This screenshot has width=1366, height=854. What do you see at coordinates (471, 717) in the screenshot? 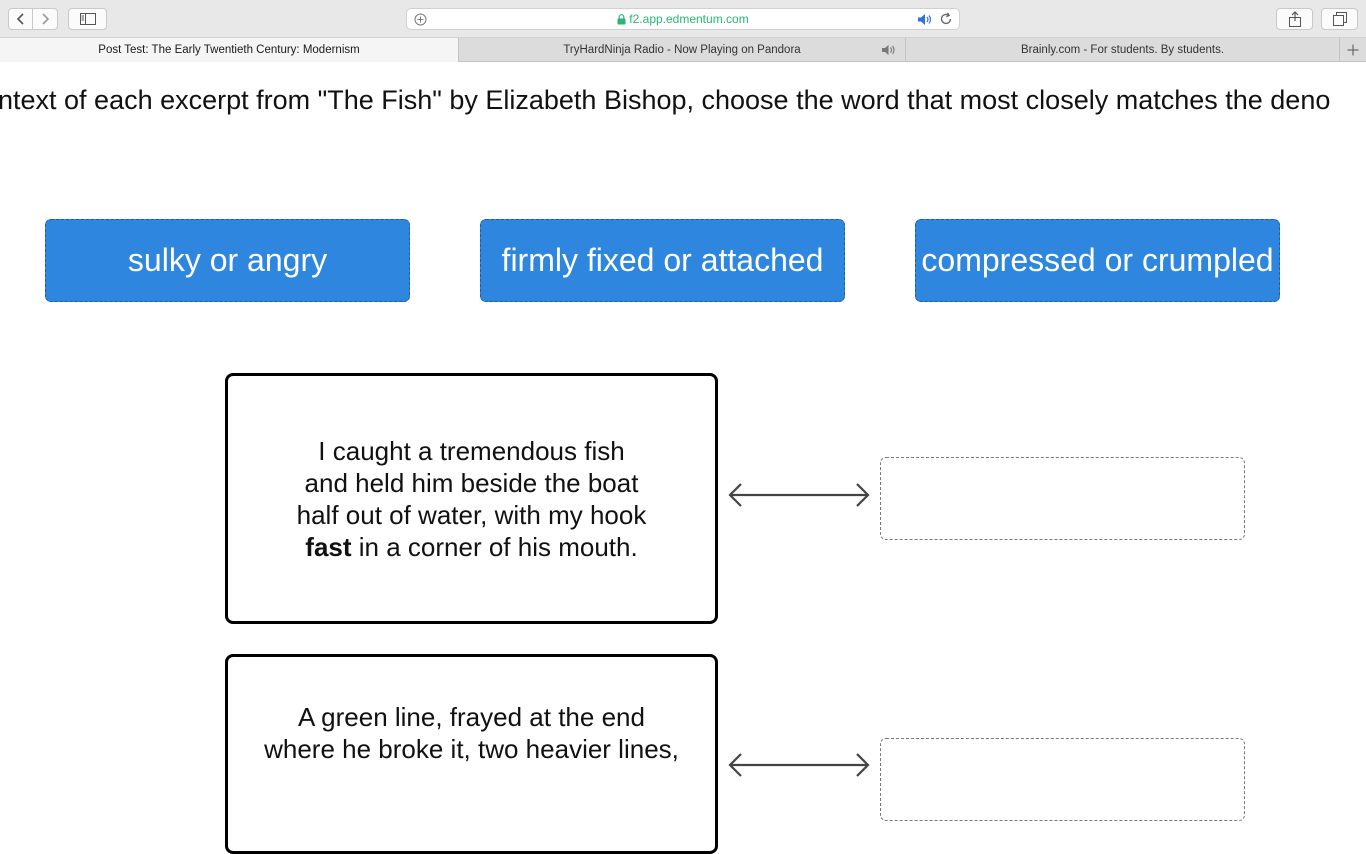
I see `excerpt-line: A green line, frayed at the end` at bounding box center [471, 717].